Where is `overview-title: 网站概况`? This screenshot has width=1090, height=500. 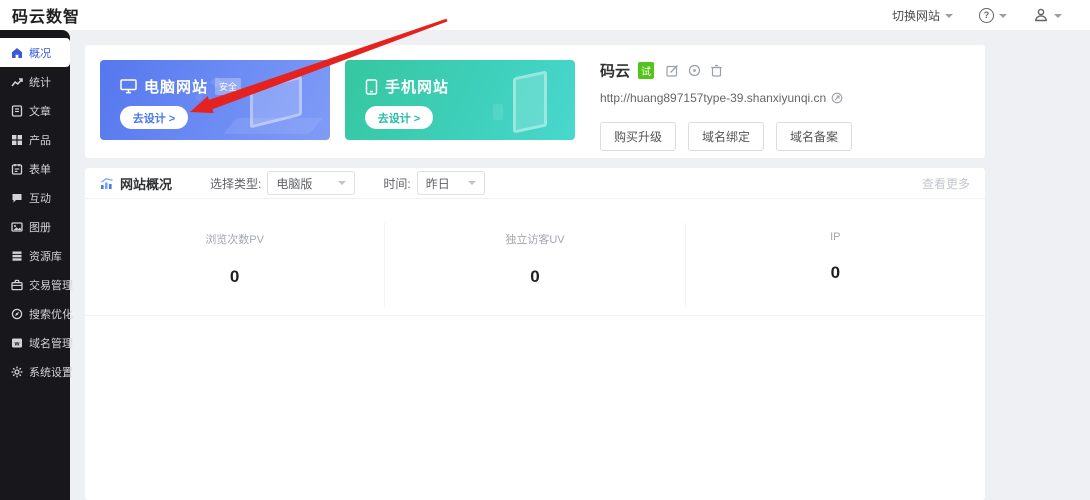 overview-title: 网站概况 is located at coordinates (146, 184).